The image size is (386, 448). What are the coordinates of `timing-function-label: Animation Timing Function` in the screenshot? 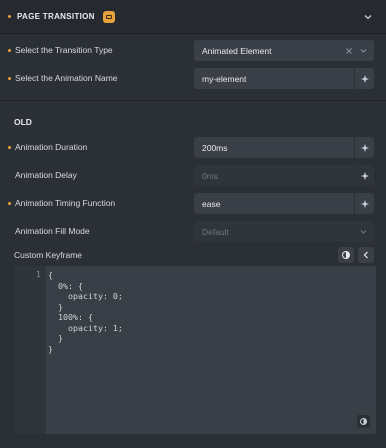 It's located at (65, 203).